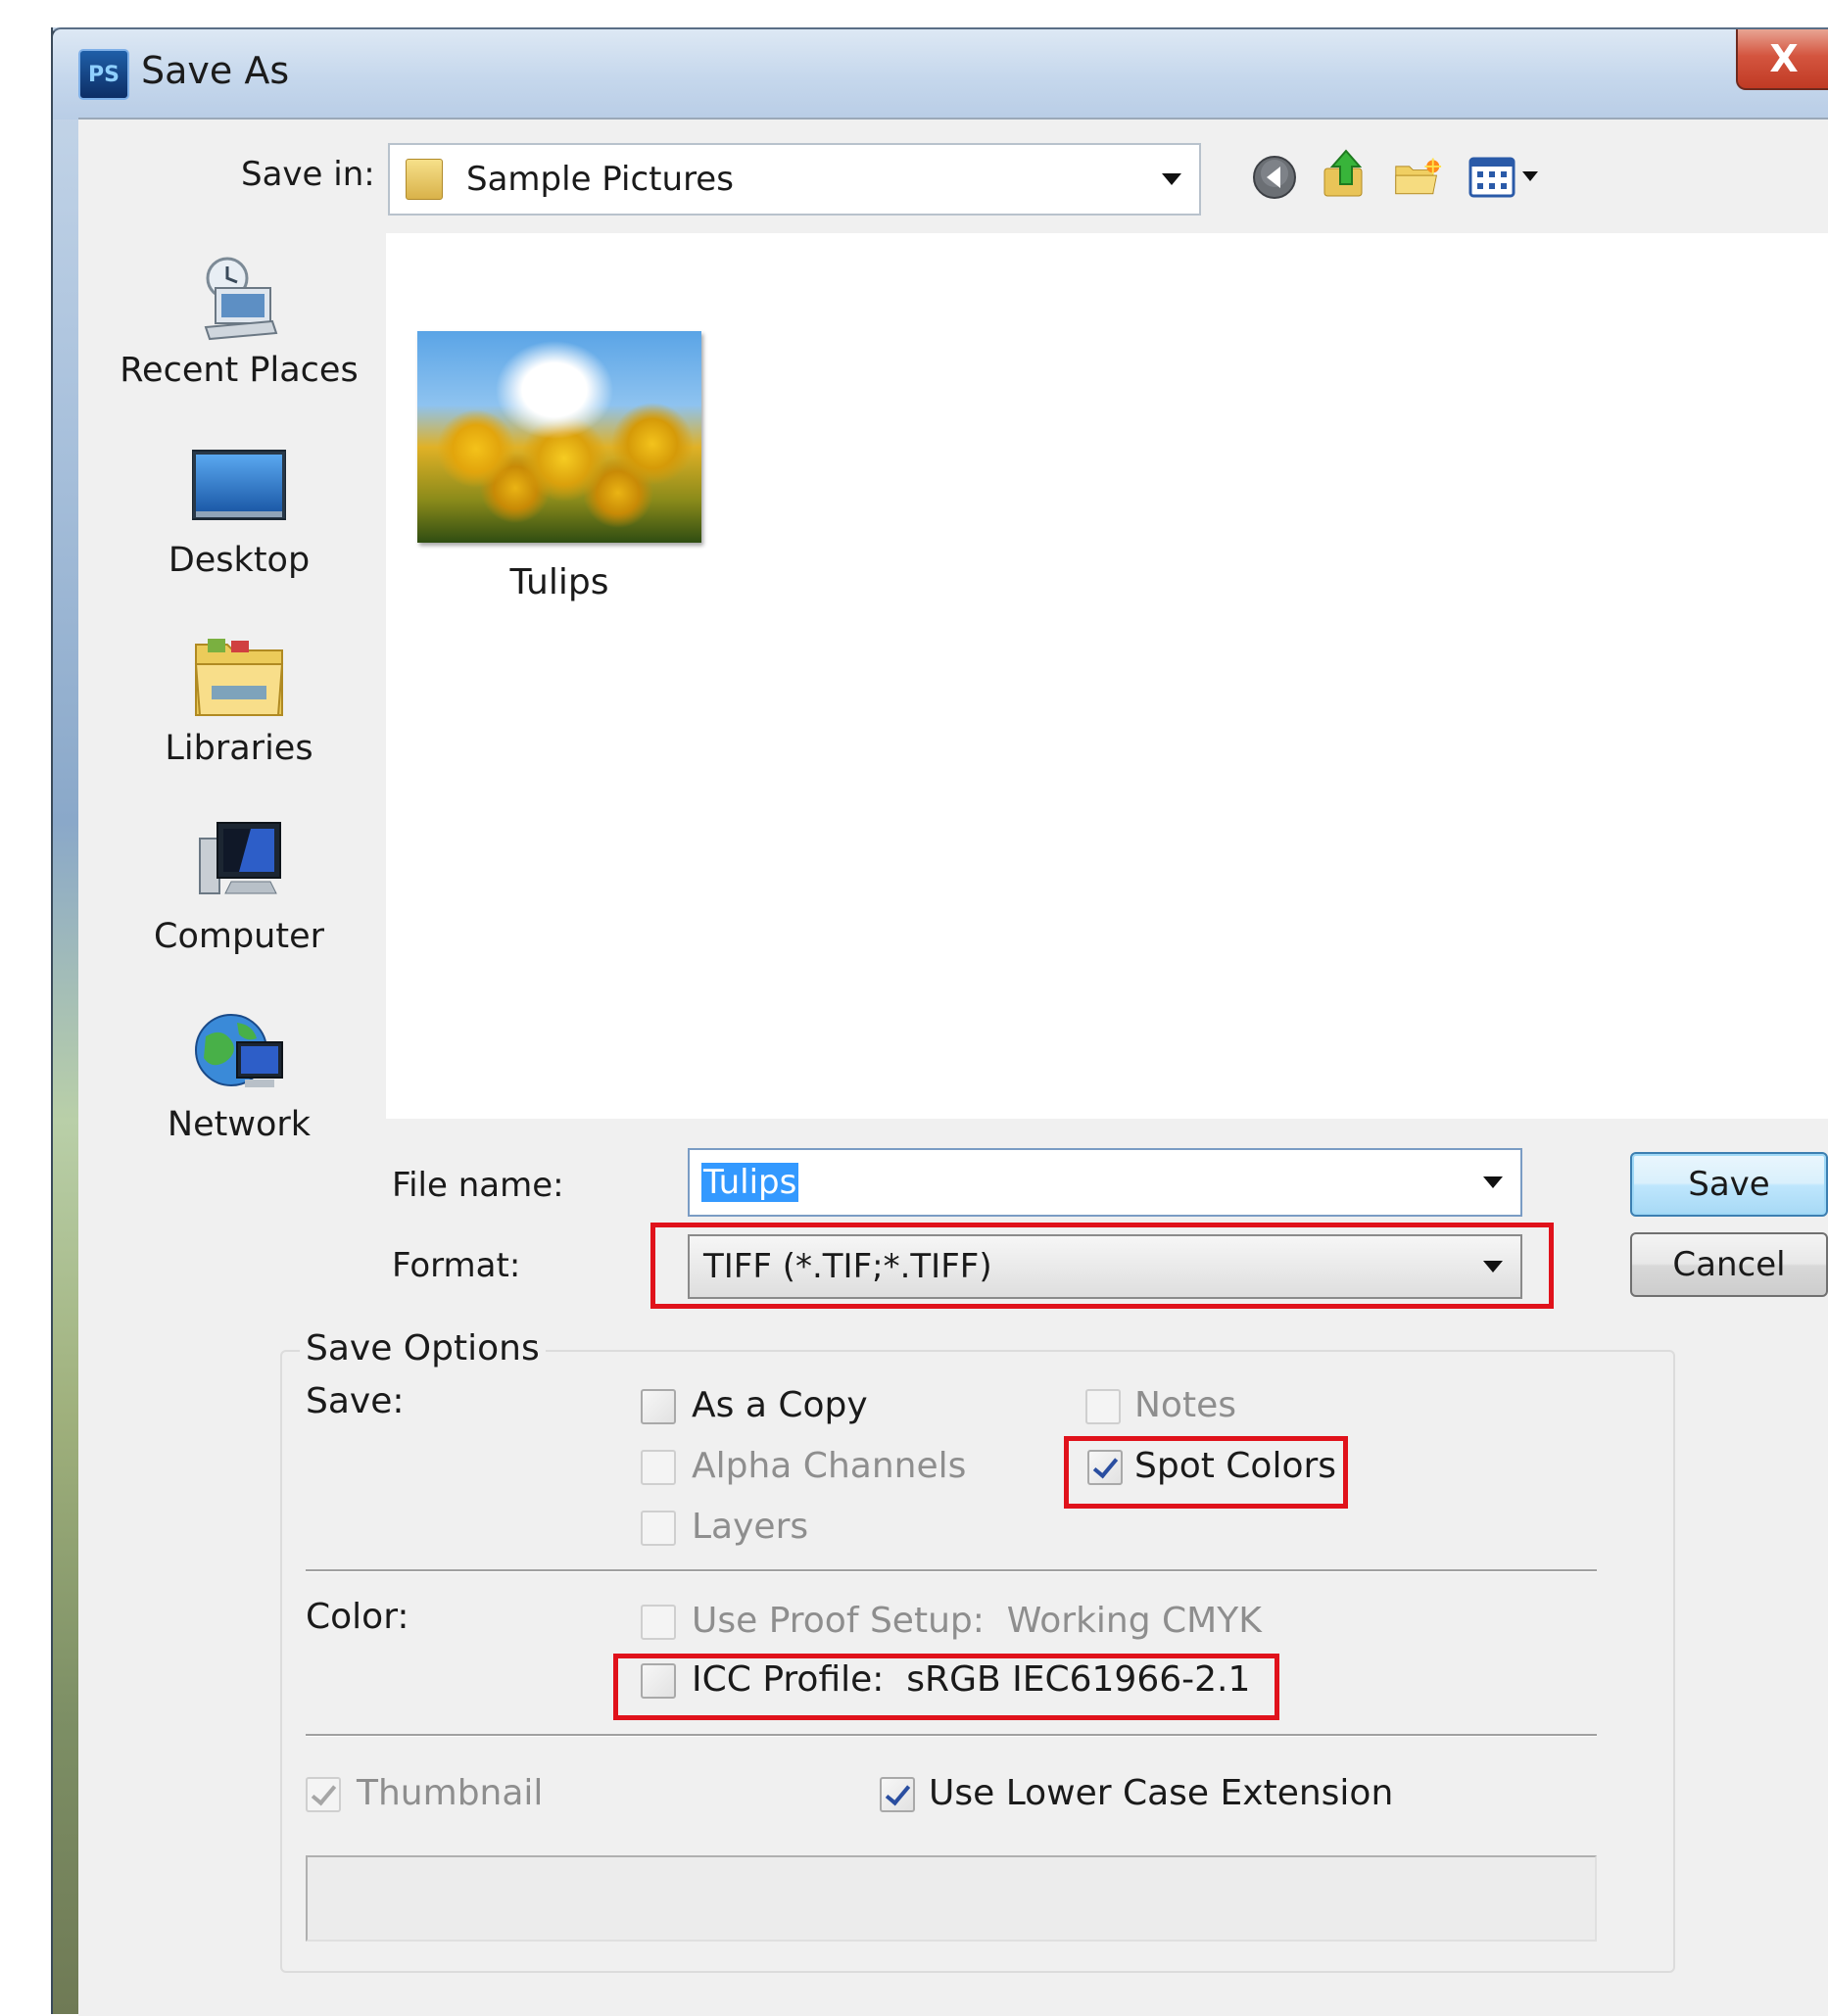 This screenshot has width=1828, height=2016. I want to click on icc-profile-highlight-box, so click(946, 1687).